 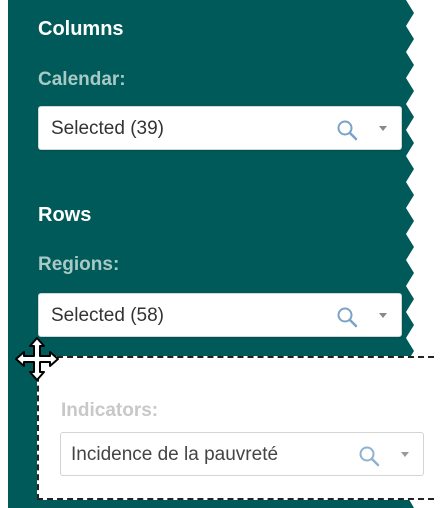 I want to click on regions-select: Selected (58), so click(x=220, y=315).